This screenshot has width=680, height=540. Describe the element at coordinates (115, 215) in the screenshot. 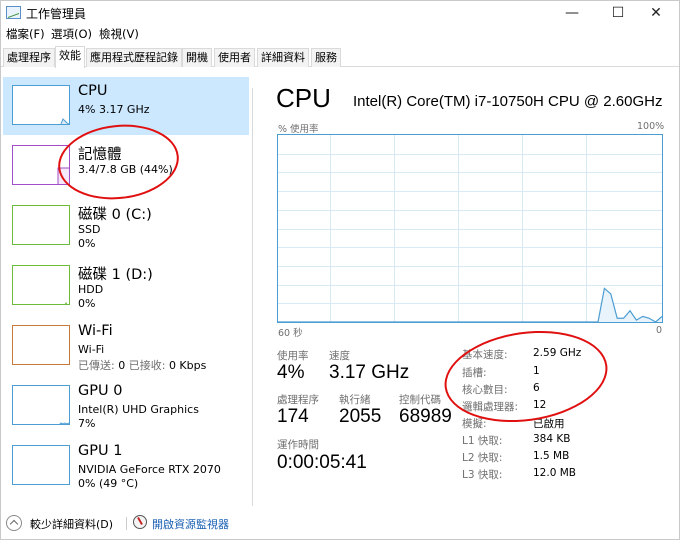

I see `resource-name: 磁碟 0 (C:)` at that location.